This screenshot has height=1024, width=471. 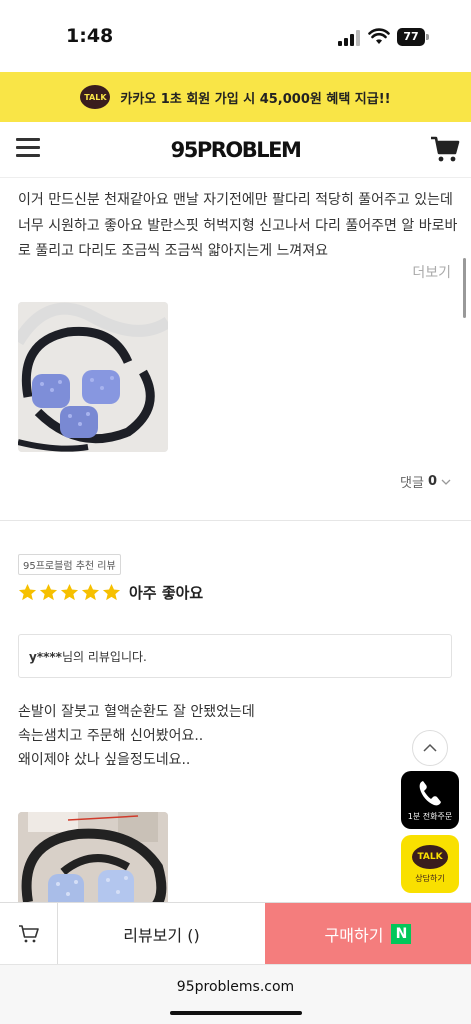 I want to click on view-reviews-button: 리뷰보기 (), so click(x=161, y=934).